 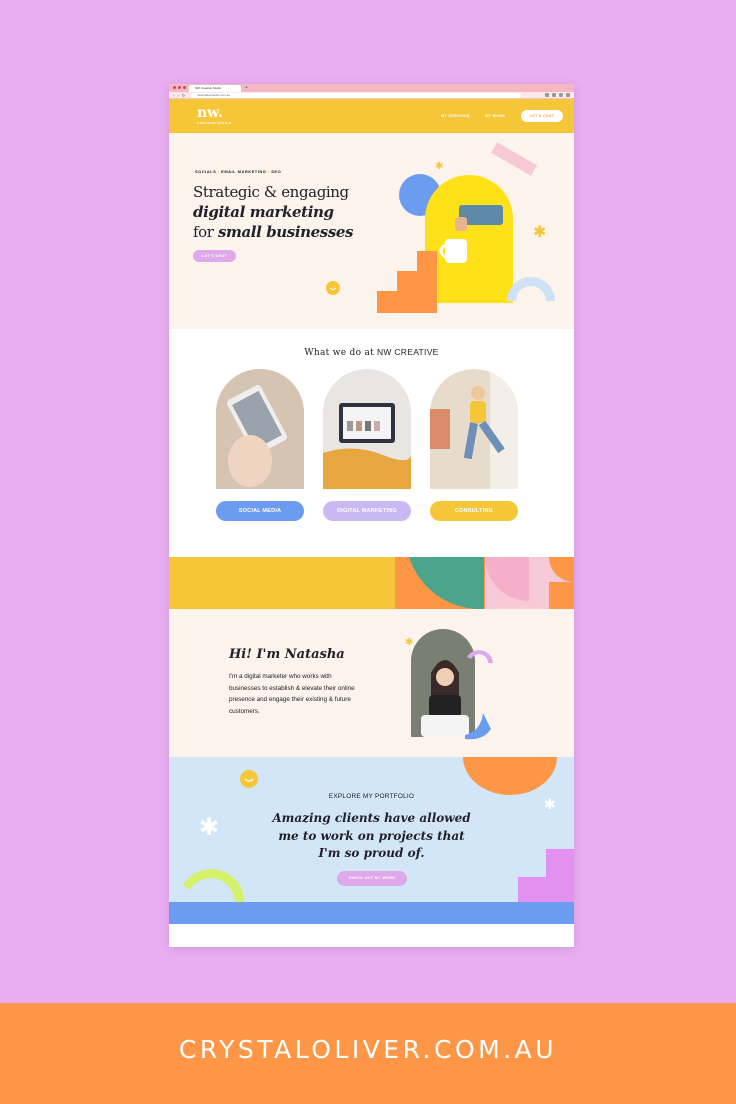 I want to click on sparkle-icon: ✱, so click(x=439, y=166).